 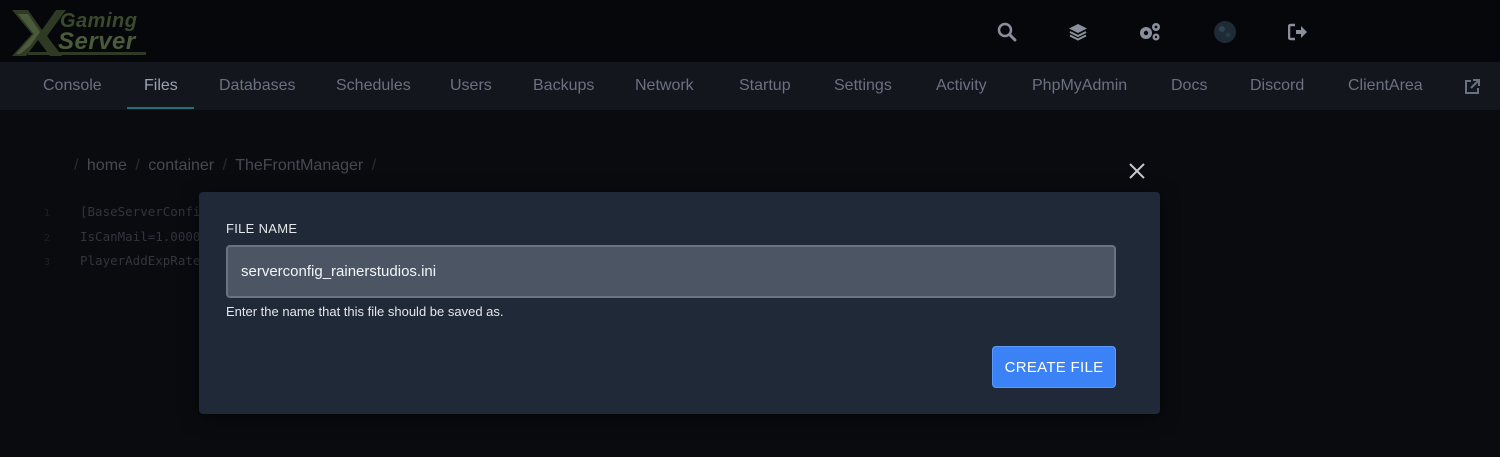 What do you see at coordinates (373, 86) in the screenshot?
I see `tab-schedules: Schedules` at bounding box center [373, 86].